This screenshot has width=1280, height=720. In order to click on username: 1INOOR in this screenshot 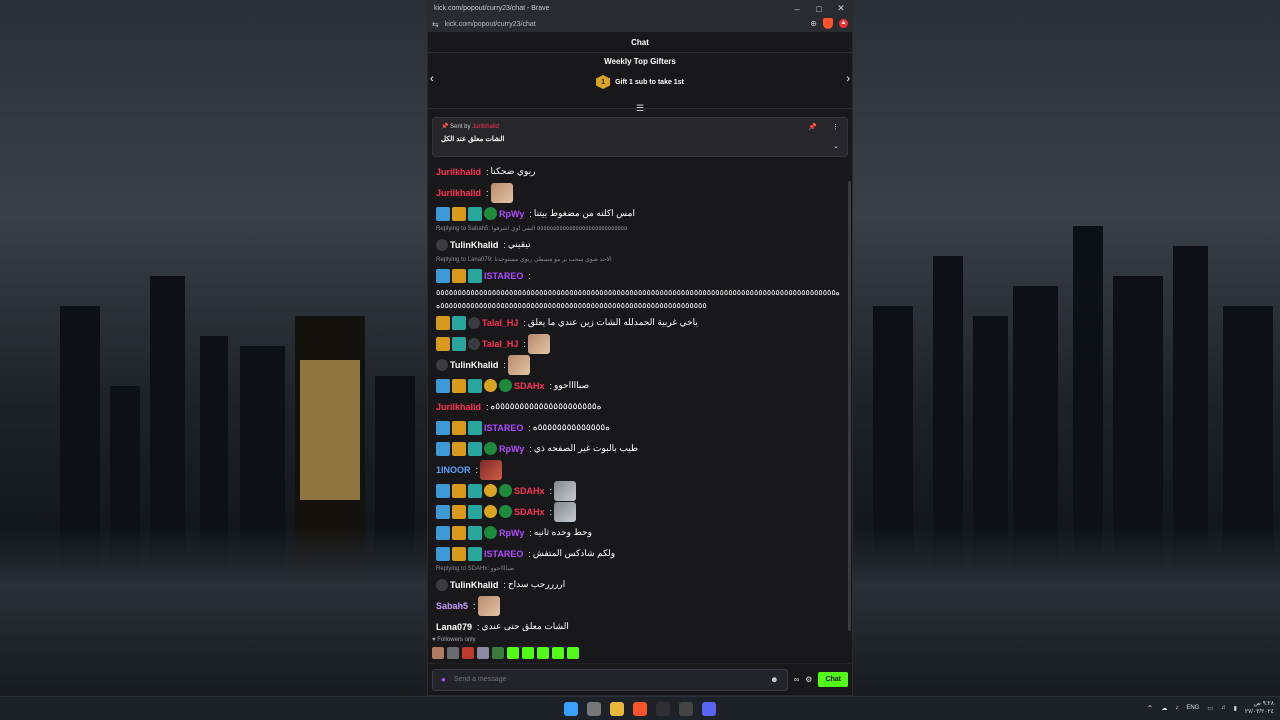, I will do `click(453, 470)`.